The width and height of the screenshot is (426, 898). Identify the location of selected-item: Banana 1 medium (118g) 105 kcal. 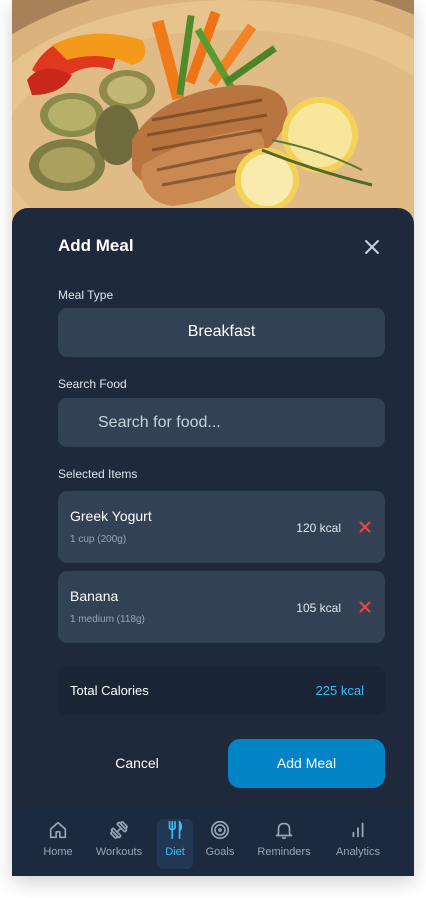
(221, 607).